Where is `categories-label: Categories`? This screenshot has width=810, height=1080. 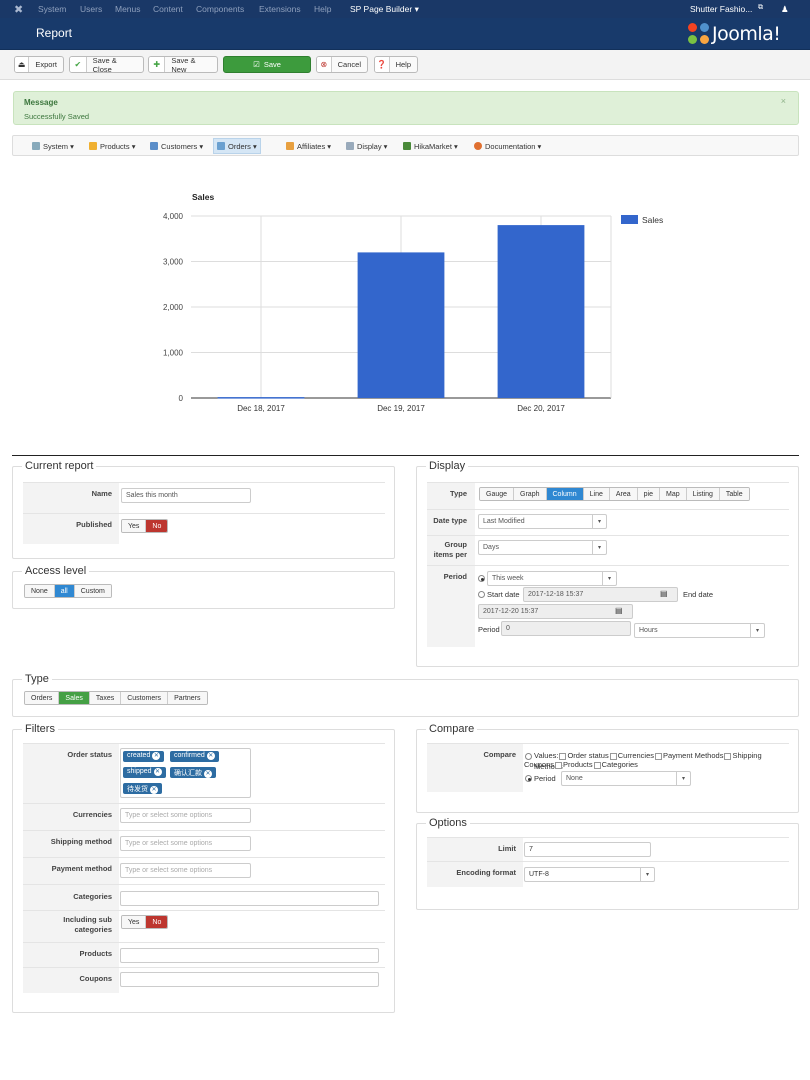 categories-label: Categories is located at coordinates (92, 896).